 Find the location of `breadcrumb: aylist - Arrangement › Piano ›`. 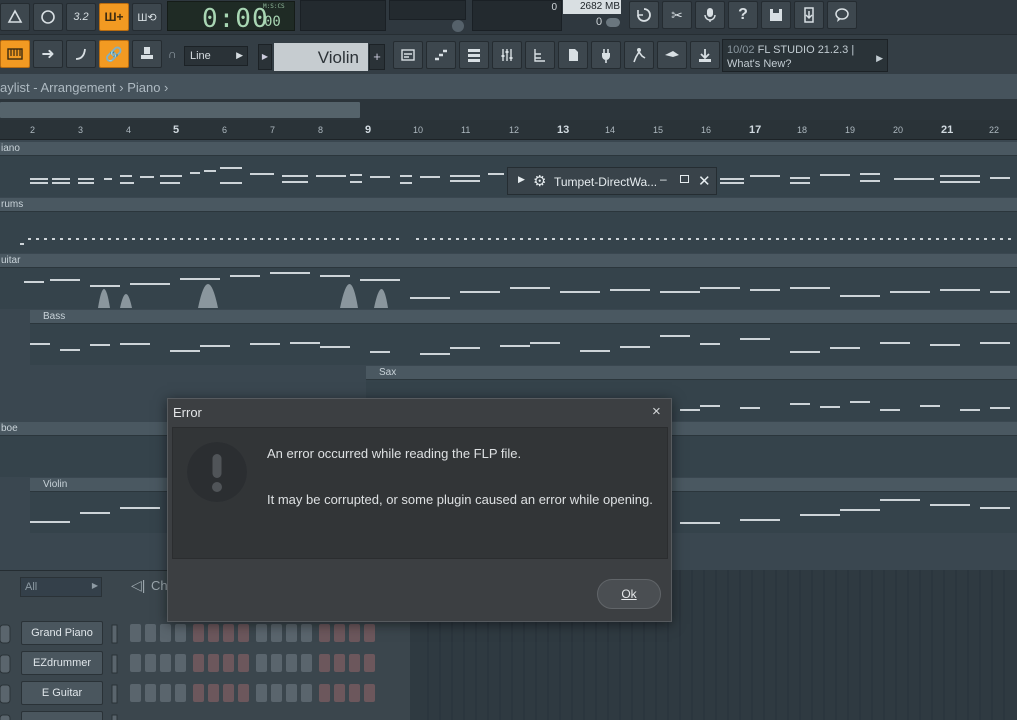

breadcrumb: aylist - Arrangement › Piano › is located at coordinates (508, 87).